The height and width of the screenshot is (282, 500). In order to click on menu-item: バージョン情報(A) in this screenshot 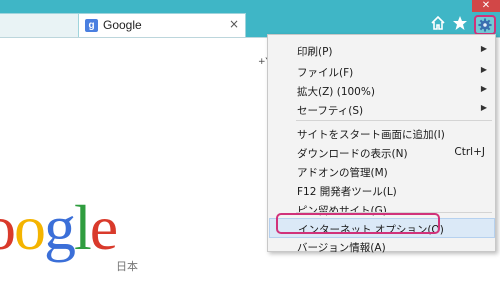, I will do `click(382, 247)`.